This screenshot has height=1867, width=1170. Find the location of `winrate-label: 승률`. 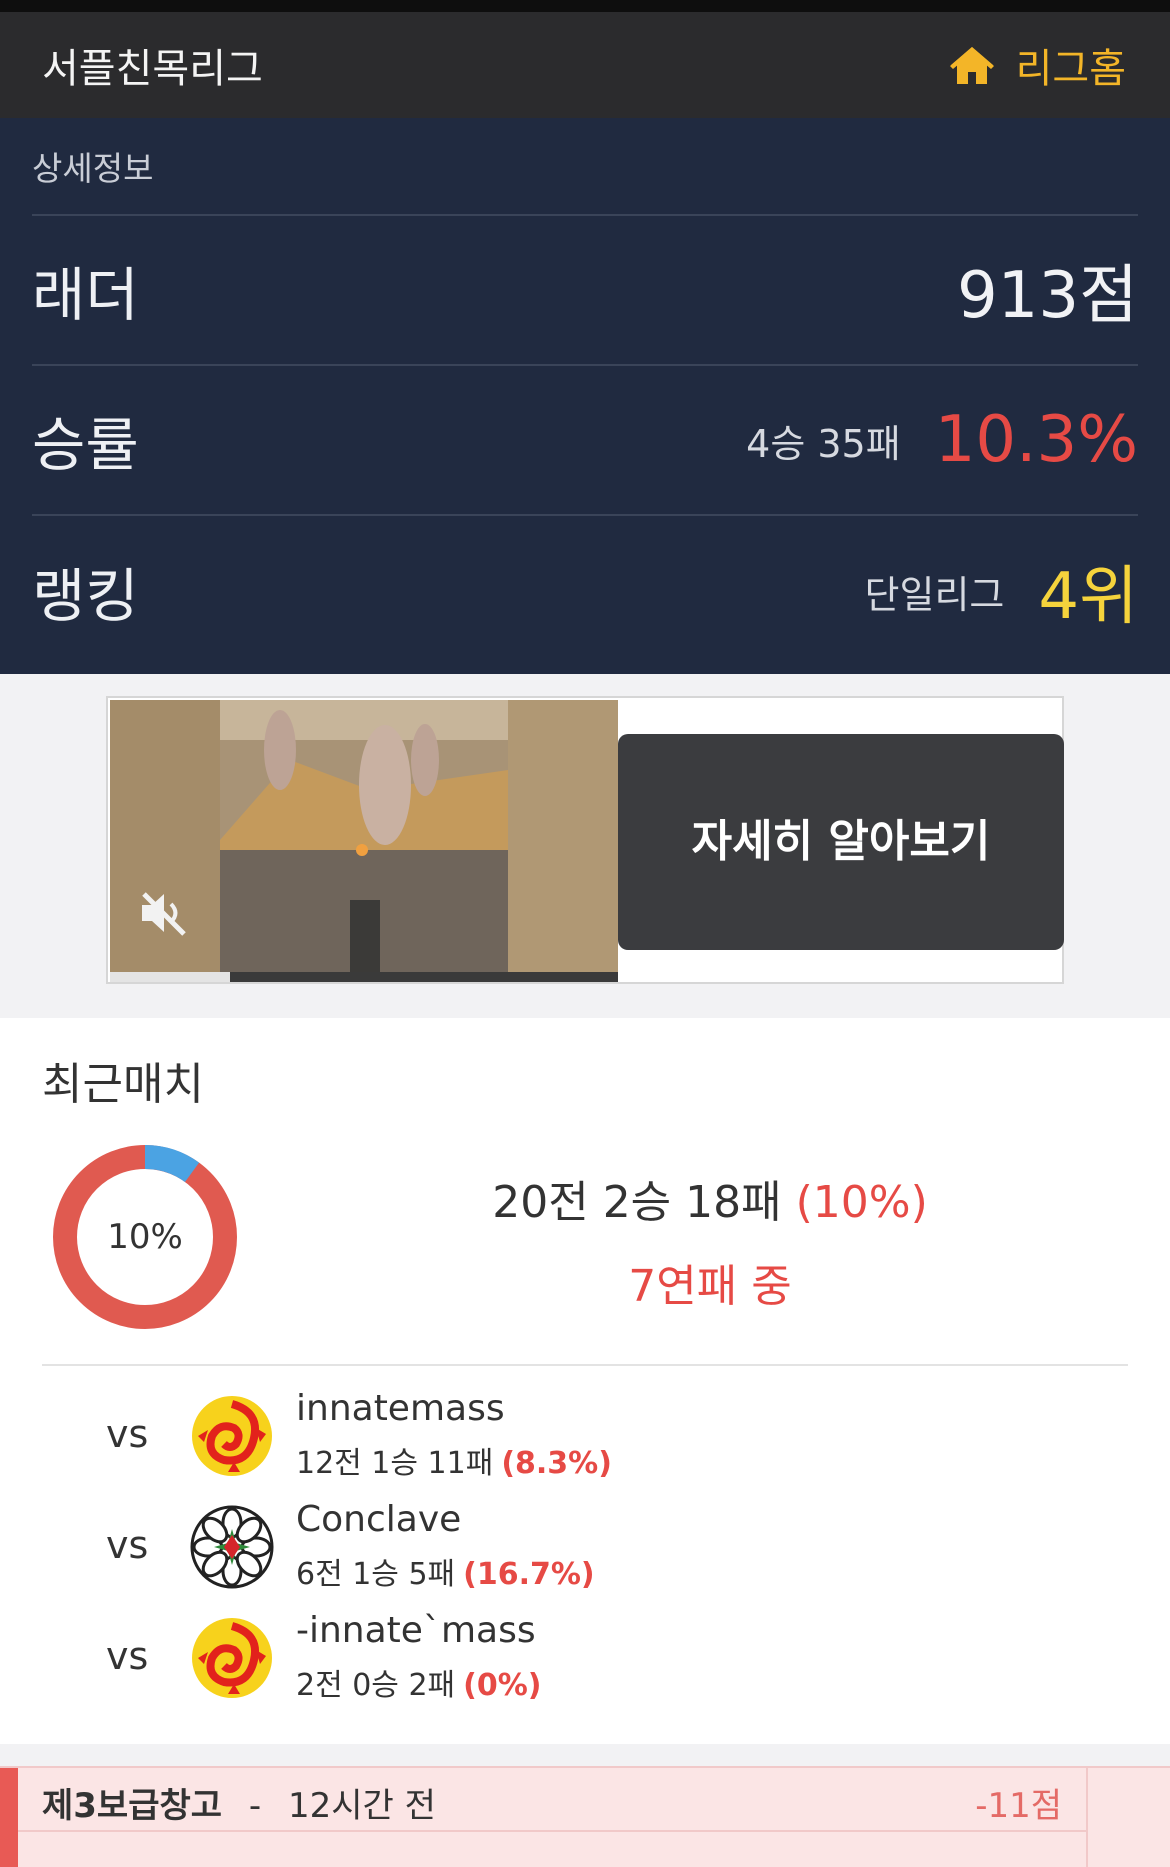

winrate-label: 승률 is located at coordinates (85, 445).